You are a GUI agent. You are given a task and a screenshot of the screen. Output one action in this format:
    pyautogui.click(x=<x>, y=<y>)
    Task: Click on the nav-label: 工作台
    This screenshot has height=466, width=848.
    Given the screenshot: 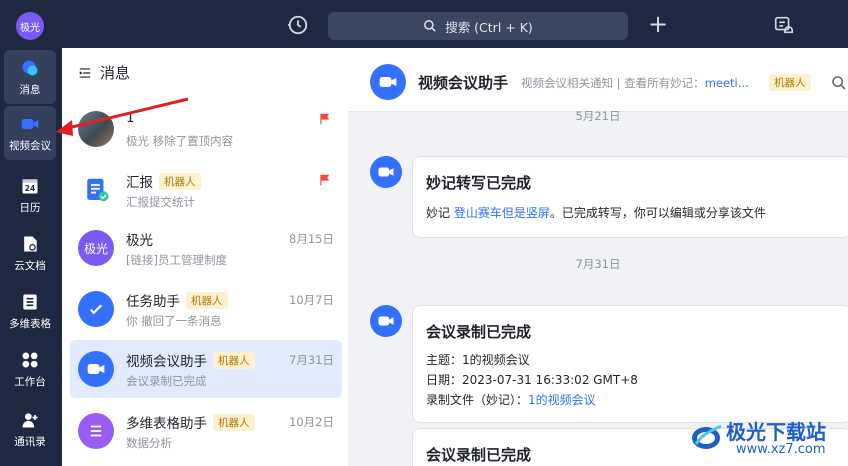 What is the action you would take?
    pyautogui.click(x=30, y=381)
    